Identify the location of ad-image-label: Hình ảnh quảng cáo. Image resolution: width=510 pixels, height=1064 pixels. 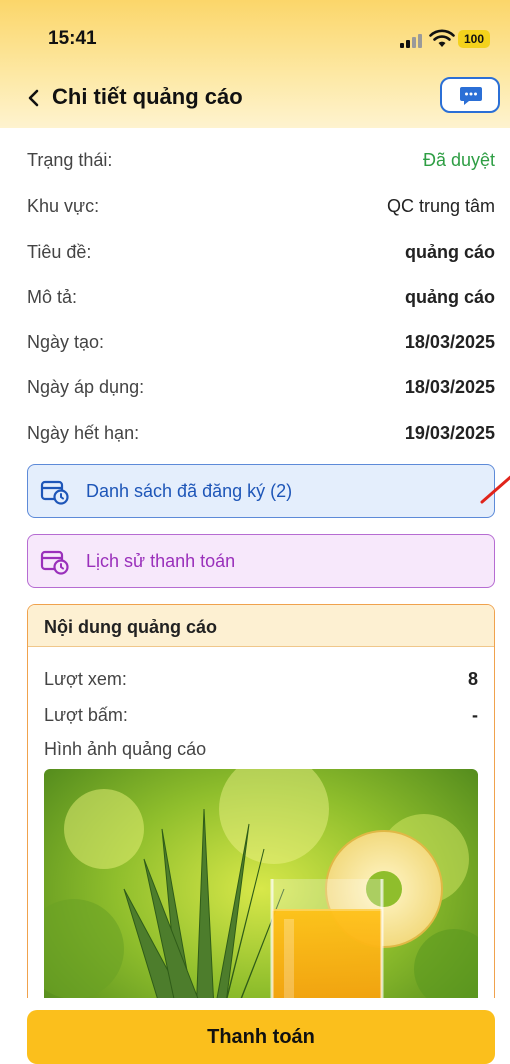
(125, 749).